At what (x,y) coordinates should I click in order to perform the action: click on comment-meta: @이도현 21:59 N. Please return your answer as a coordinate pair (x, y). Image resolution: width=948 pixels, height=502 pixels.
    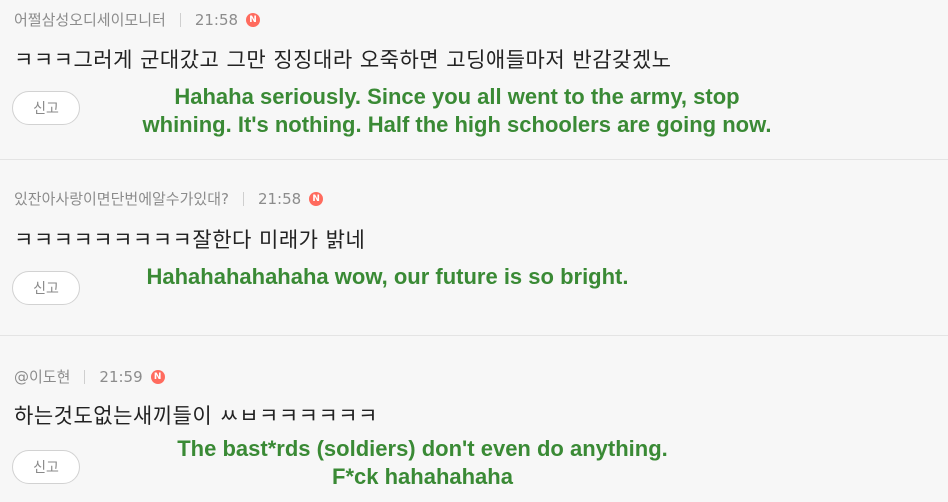
    Looking at the image, I should click on (89, 376).